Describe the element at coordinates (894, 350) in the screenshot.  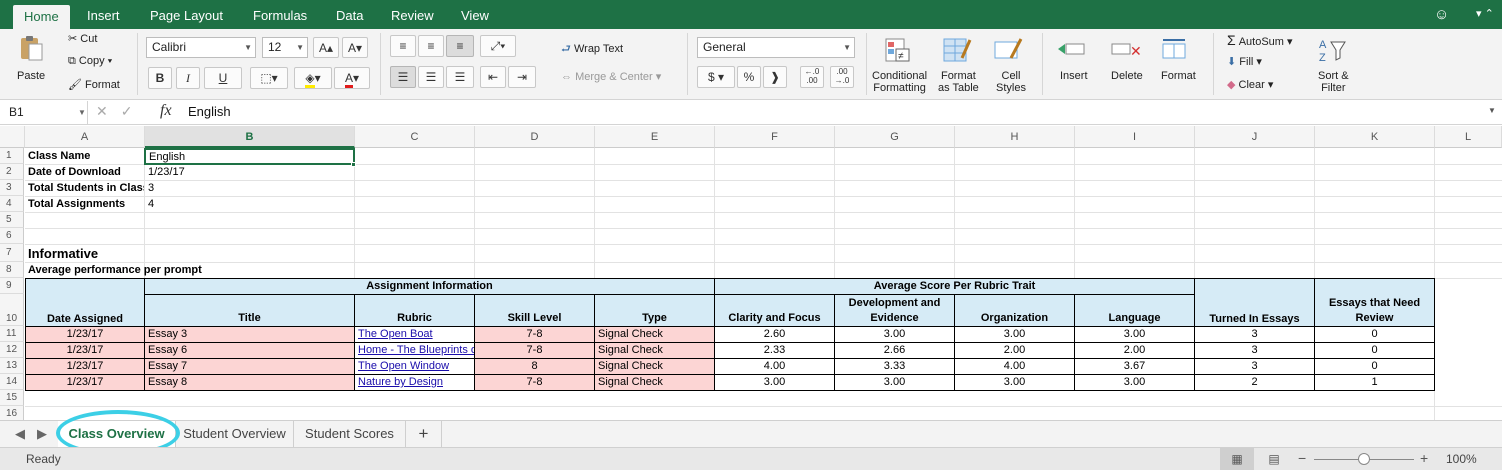
I see `development-cell: 2.66` at that location.